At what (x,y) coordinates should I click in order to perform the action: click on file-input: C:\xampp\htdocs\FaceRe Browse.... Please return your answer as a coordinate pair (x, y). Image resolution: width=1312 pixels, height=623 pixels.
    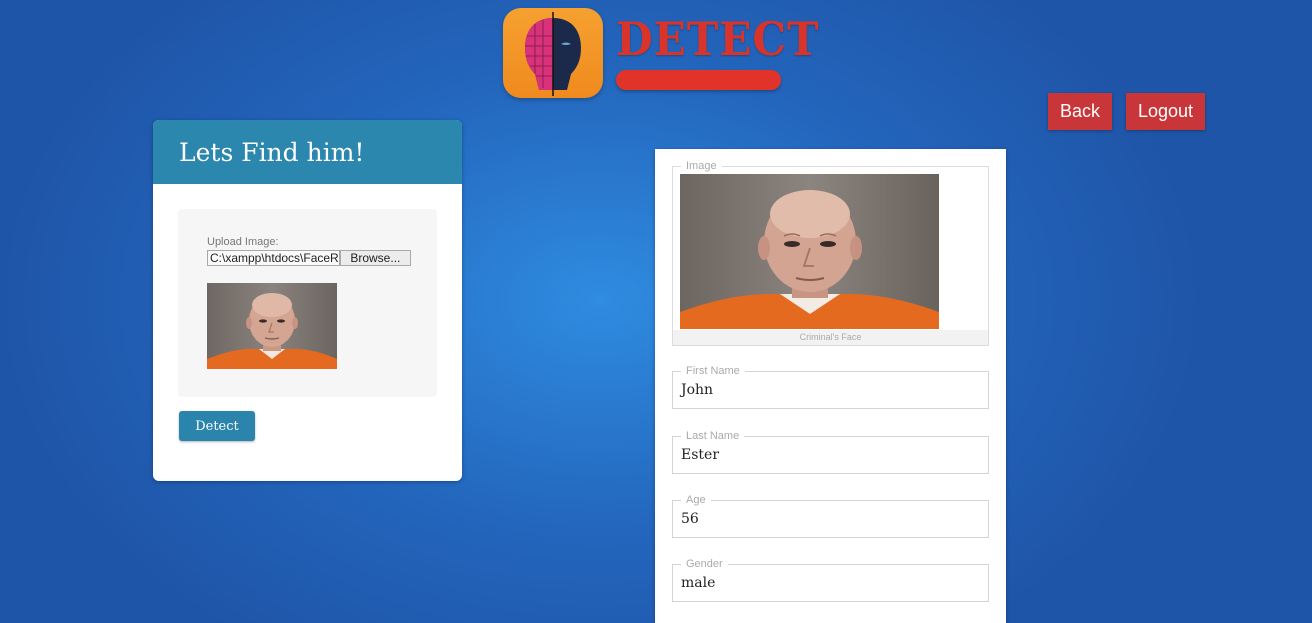
    Looking at the image, I should click on (309, 258).